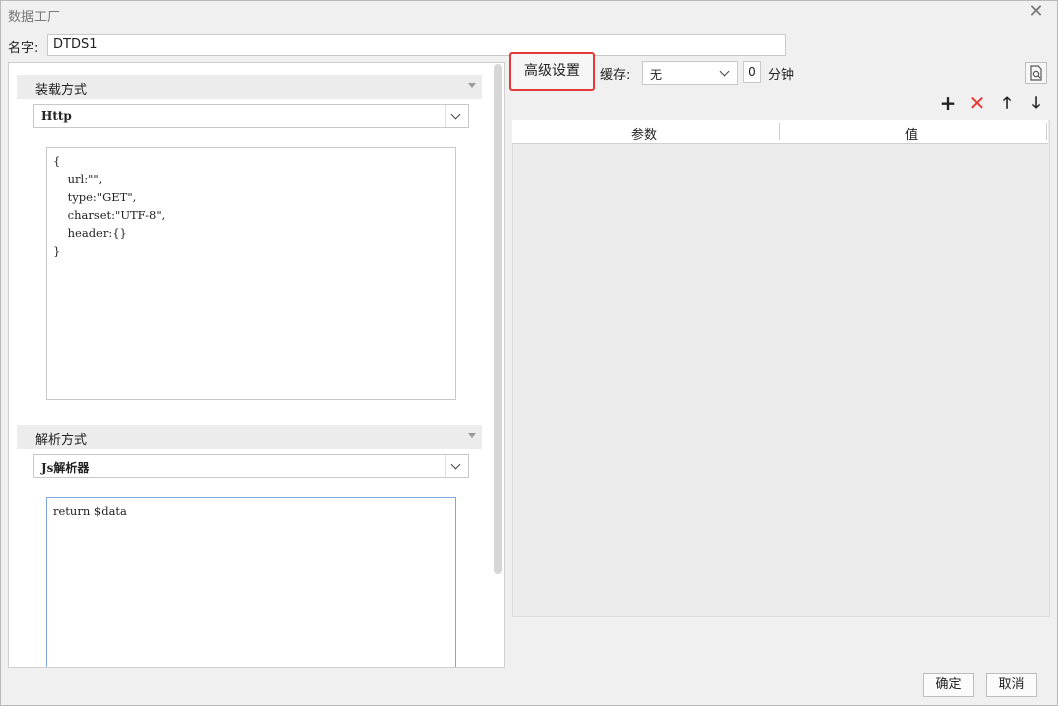 The height and width of the screenshot is (706, 1058). I want to click on cache-minutes-input: 0, so click(752, 72).